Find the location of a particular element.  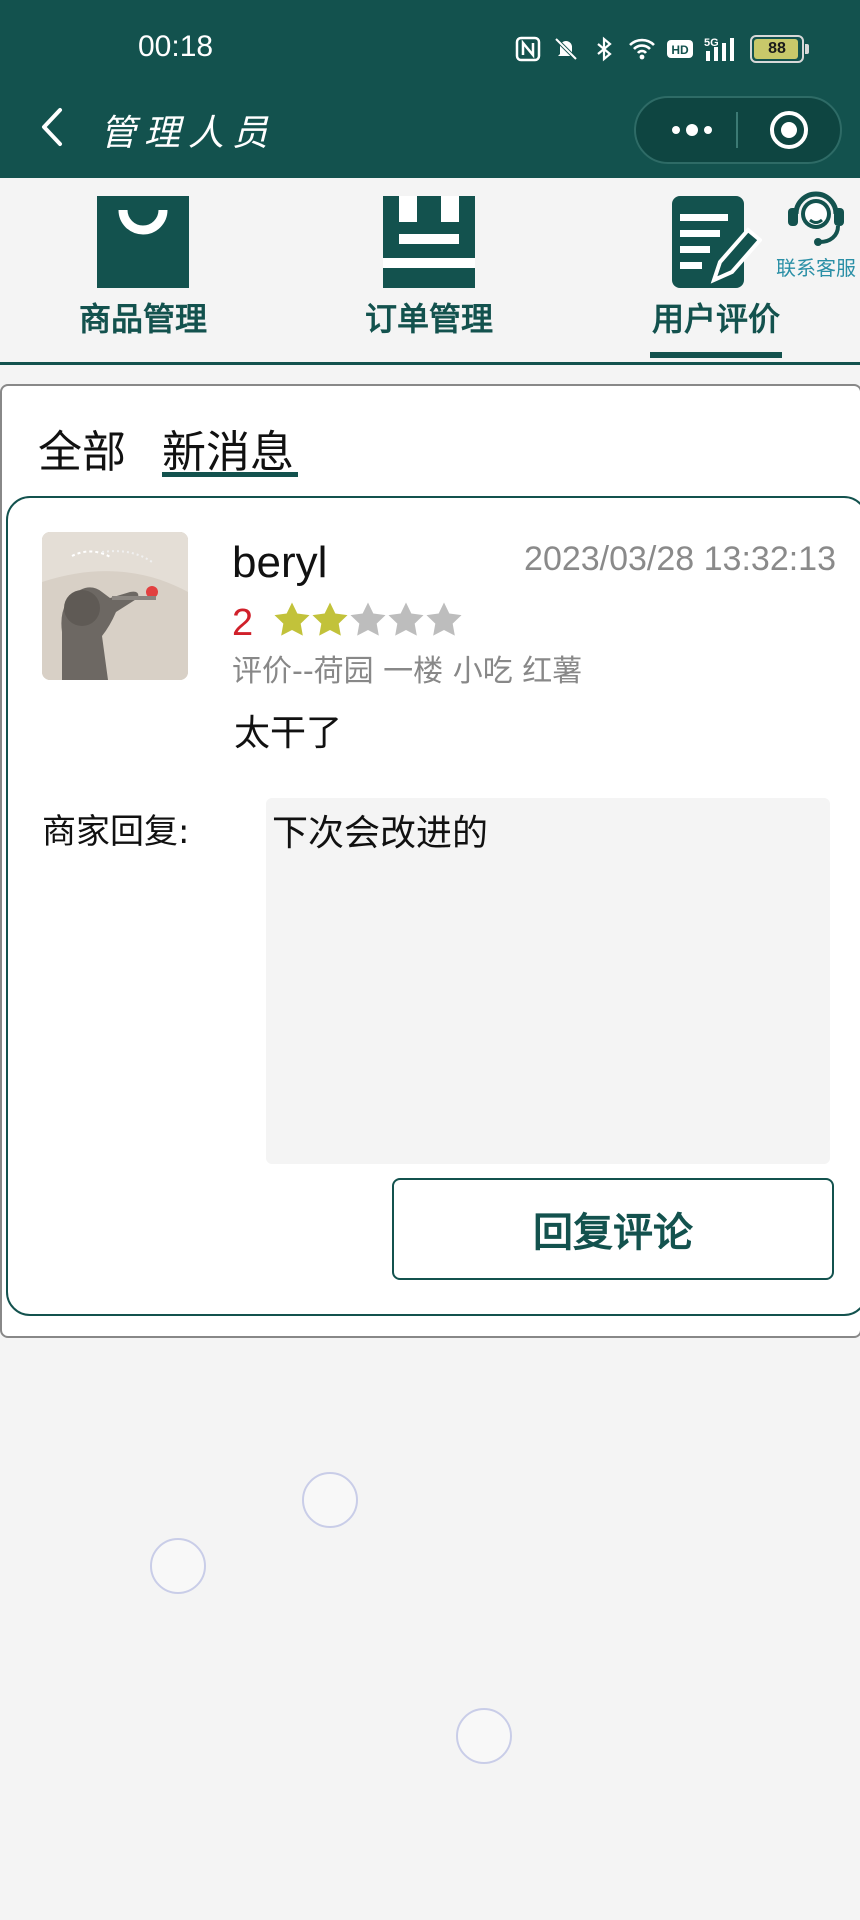

review-timestamp: 2023/03/28 13:32:13 is located at coordinates (680, 559).